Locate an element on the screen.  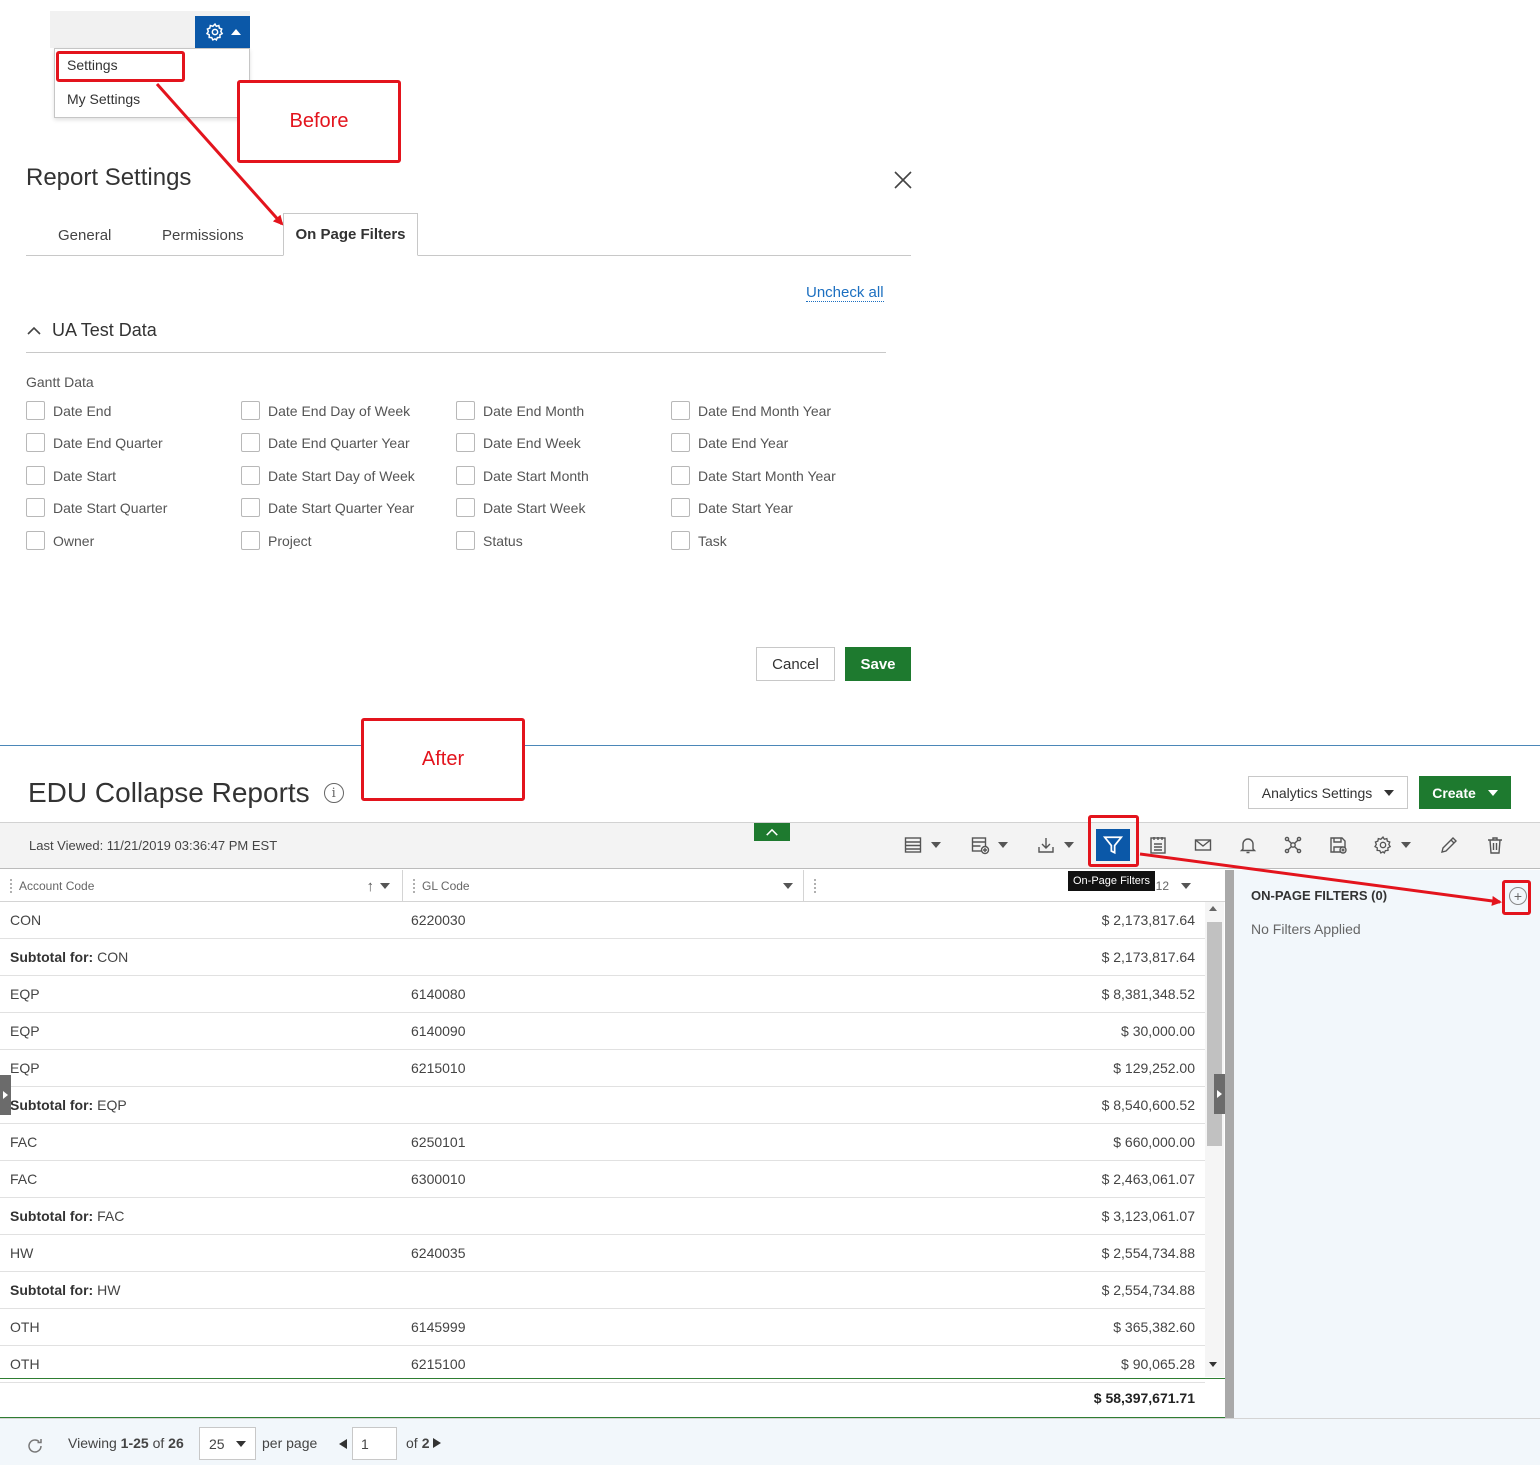
checkbox-label: Date End Month is located at coordinates (534, 410).